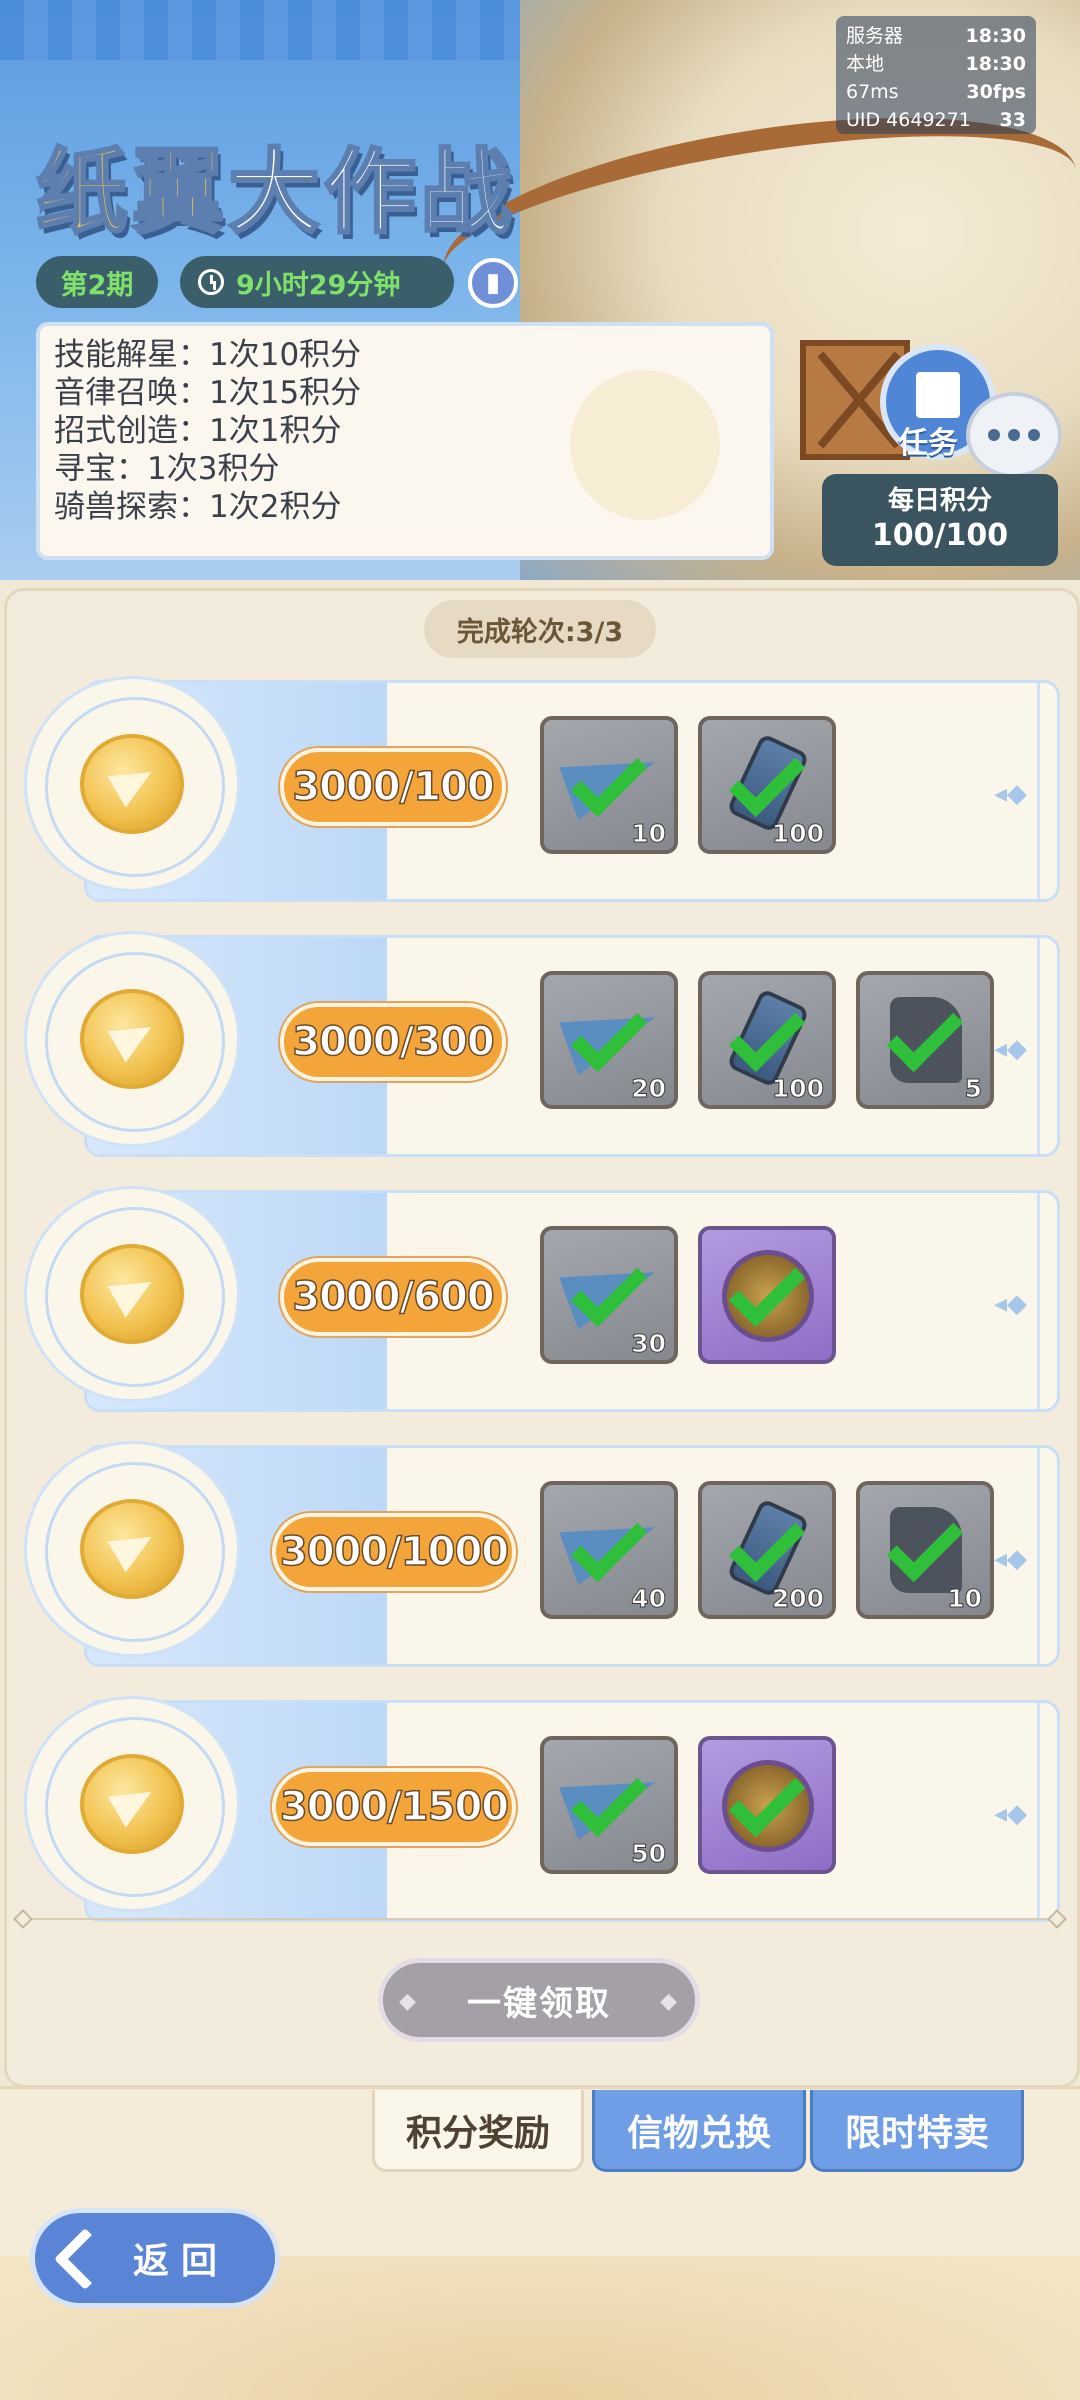 The height and width of the screenshot is (2400, 1080). Describe the element at coordinates (797, 1599) in the screenshot. I see `reward-quantity: 200` at that location.